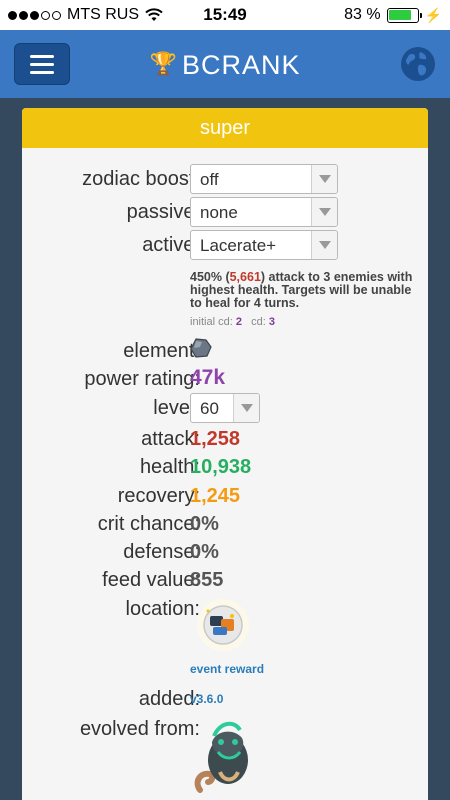  What do you see at coordinates (238, 322) in the screenshot?
I see `initial-cd-value: 2` at bounding box center [238, 322].